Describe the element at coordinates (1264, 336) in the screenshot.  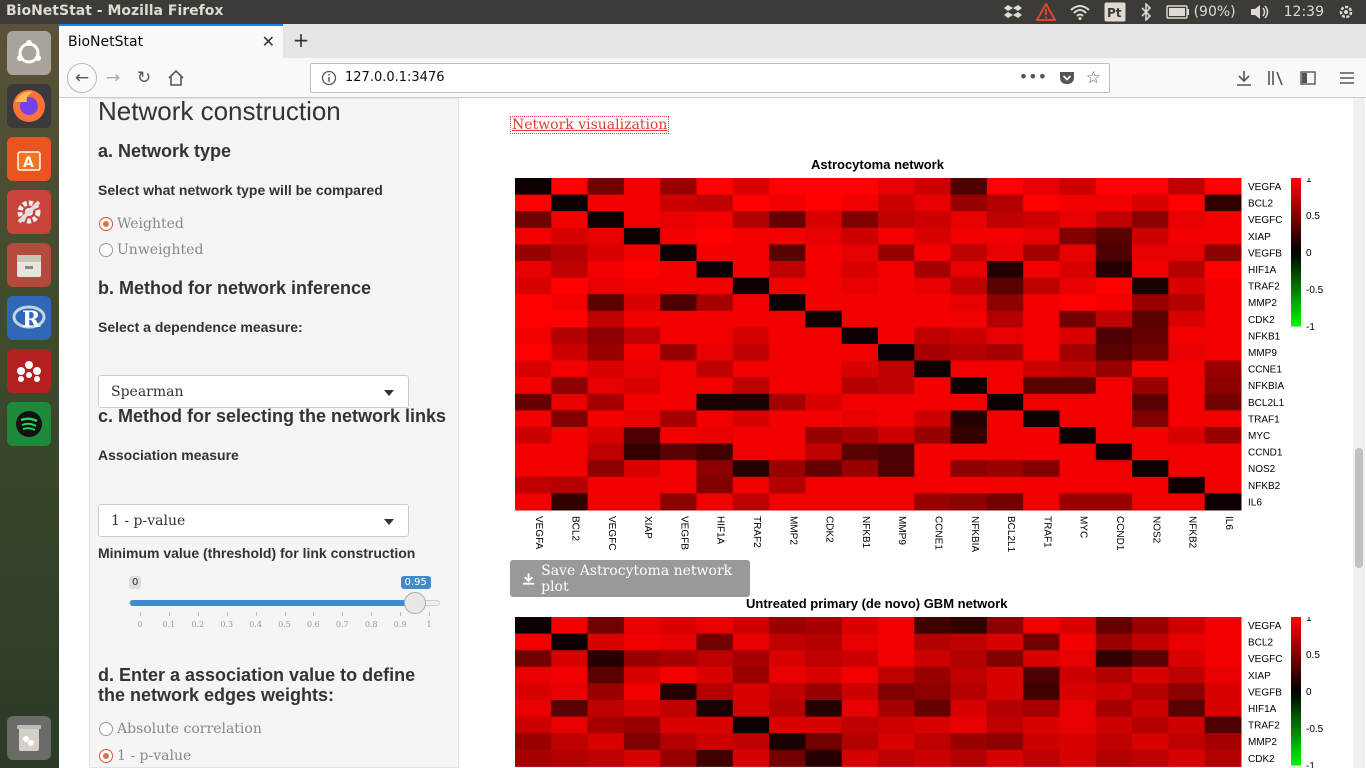
I see `row-label: NFKB1` at that location.